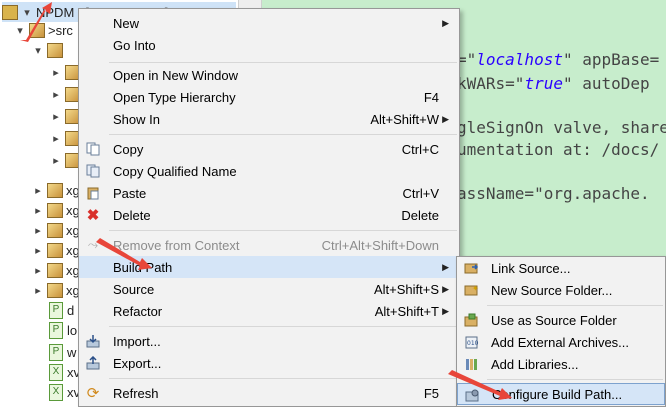 The width and height of the screenshot is (666, 407). I want to click on new-source-folder-icon: ✦, so click(471, 290).